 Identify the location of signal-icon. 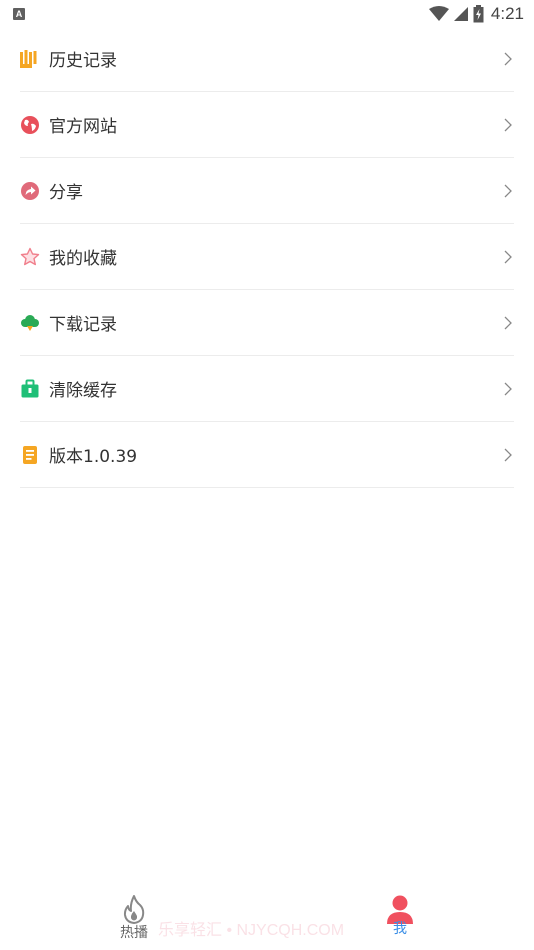
(460, 14).